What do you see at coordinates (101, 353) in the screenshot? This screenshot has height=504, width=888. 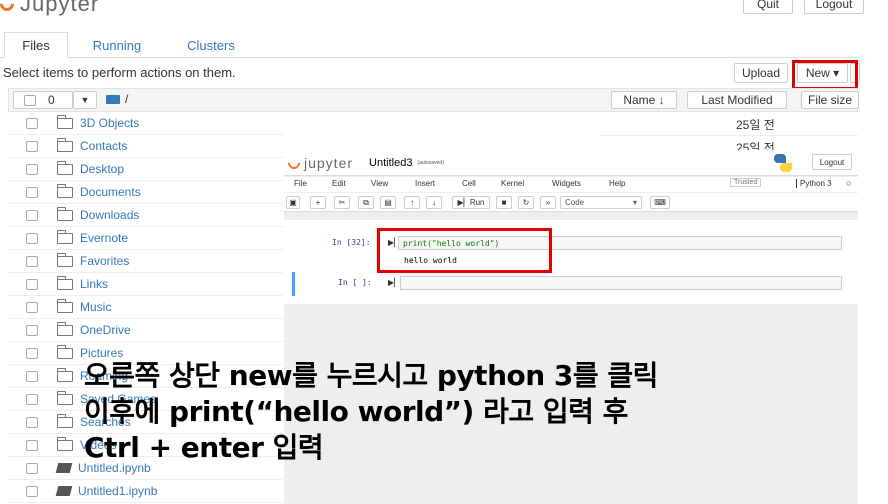 I see `file-name: Pictures` at bounding box center [101, 353].